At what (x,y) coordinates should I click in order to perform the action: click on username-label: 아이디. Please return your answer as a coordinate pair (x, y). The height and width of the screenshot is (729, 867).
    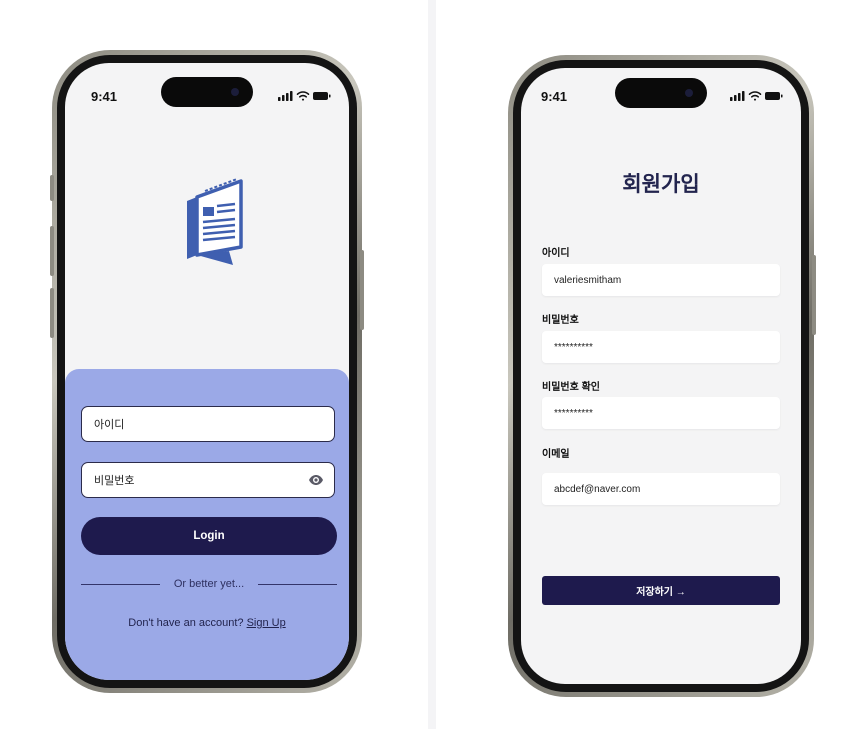
    Looking at the image, I should click on (556, 253).